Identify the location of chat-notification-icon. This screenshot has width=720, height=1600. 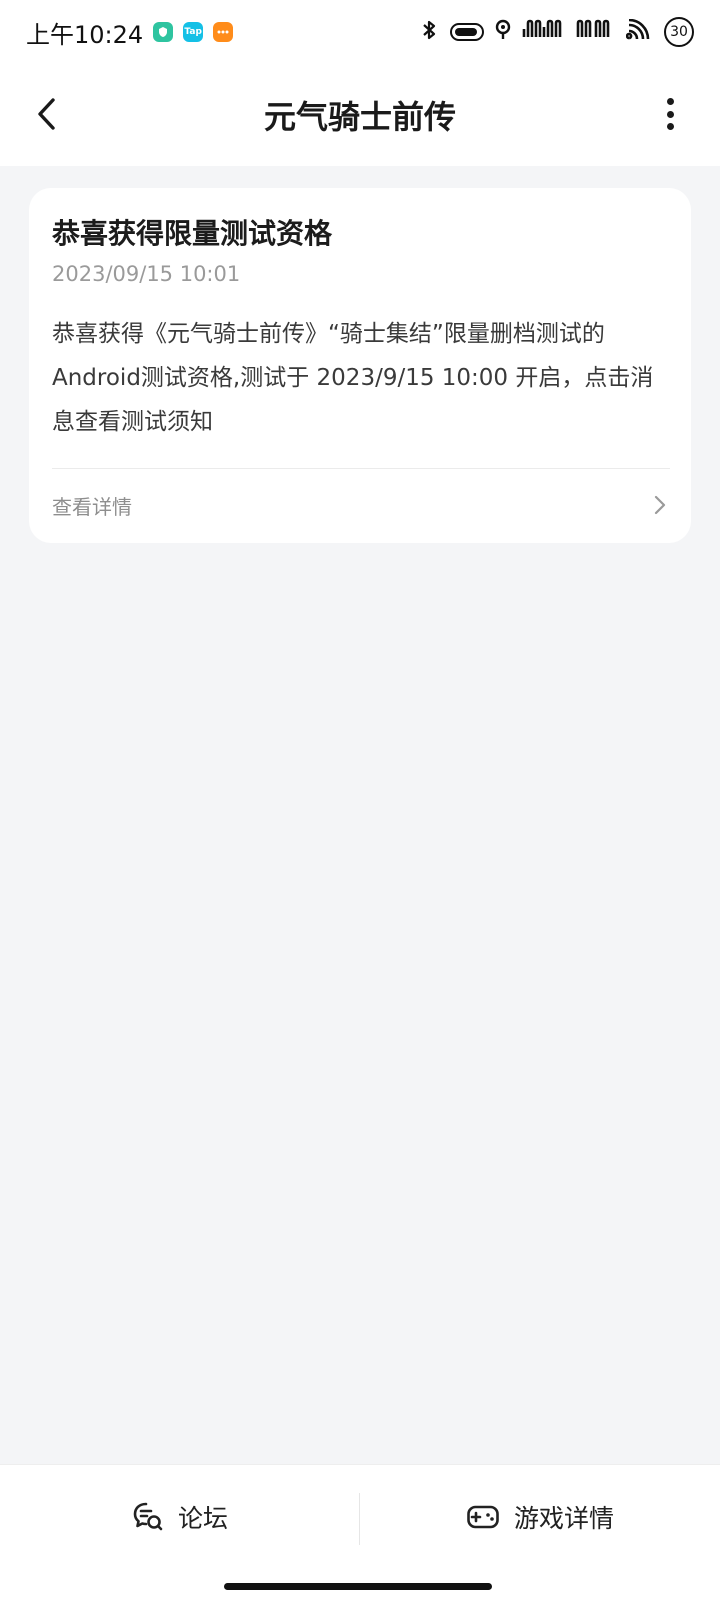
(223, 32).